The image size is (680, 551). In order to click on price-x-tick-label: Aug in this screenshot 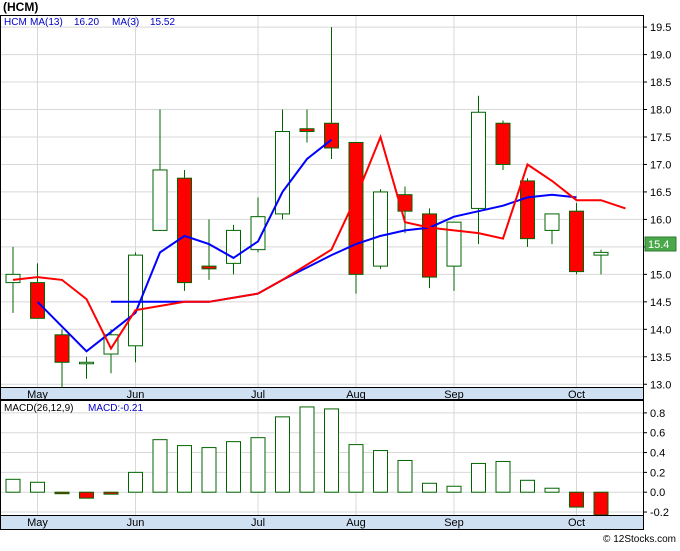, I will do `click(356, 395)`.